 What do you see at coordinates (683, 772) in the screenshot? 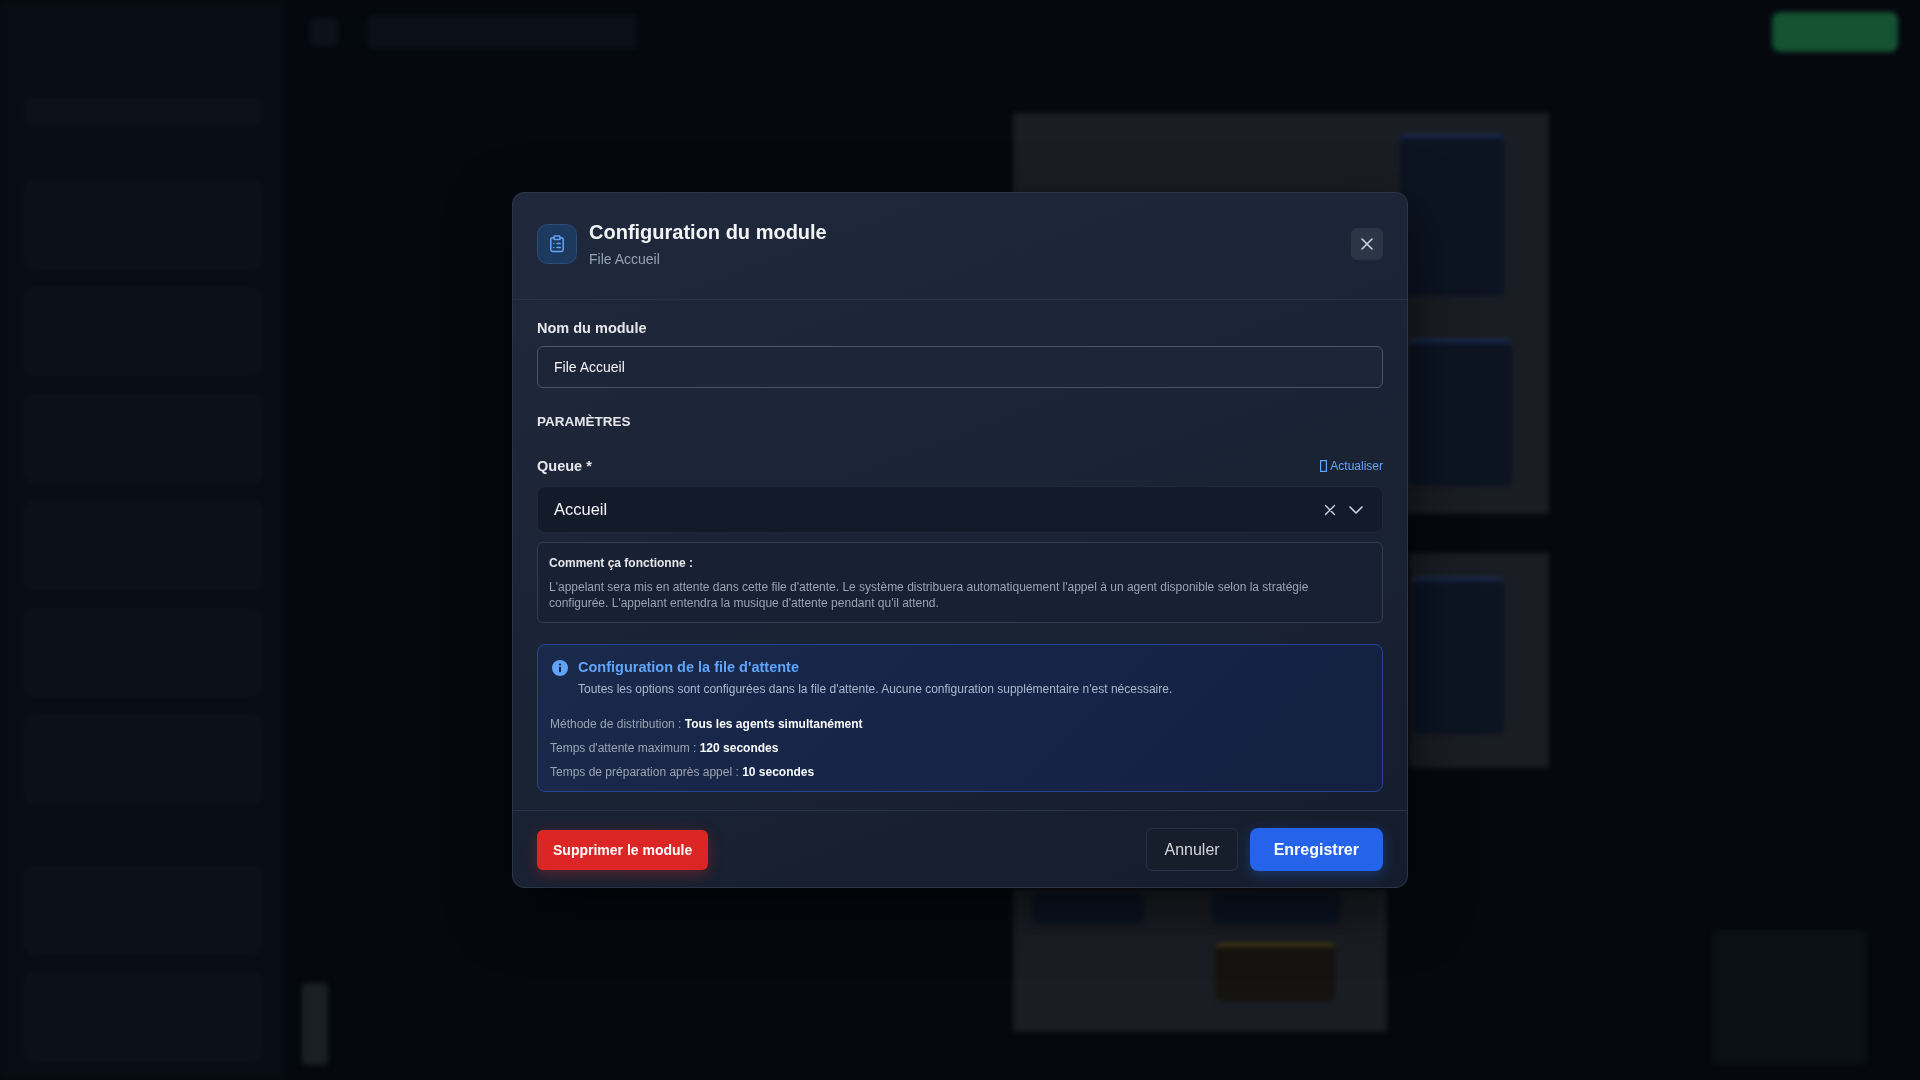
I see `detail-line: Temps de préparation après appel : 10 secondes` at bounding box center [683, 772].